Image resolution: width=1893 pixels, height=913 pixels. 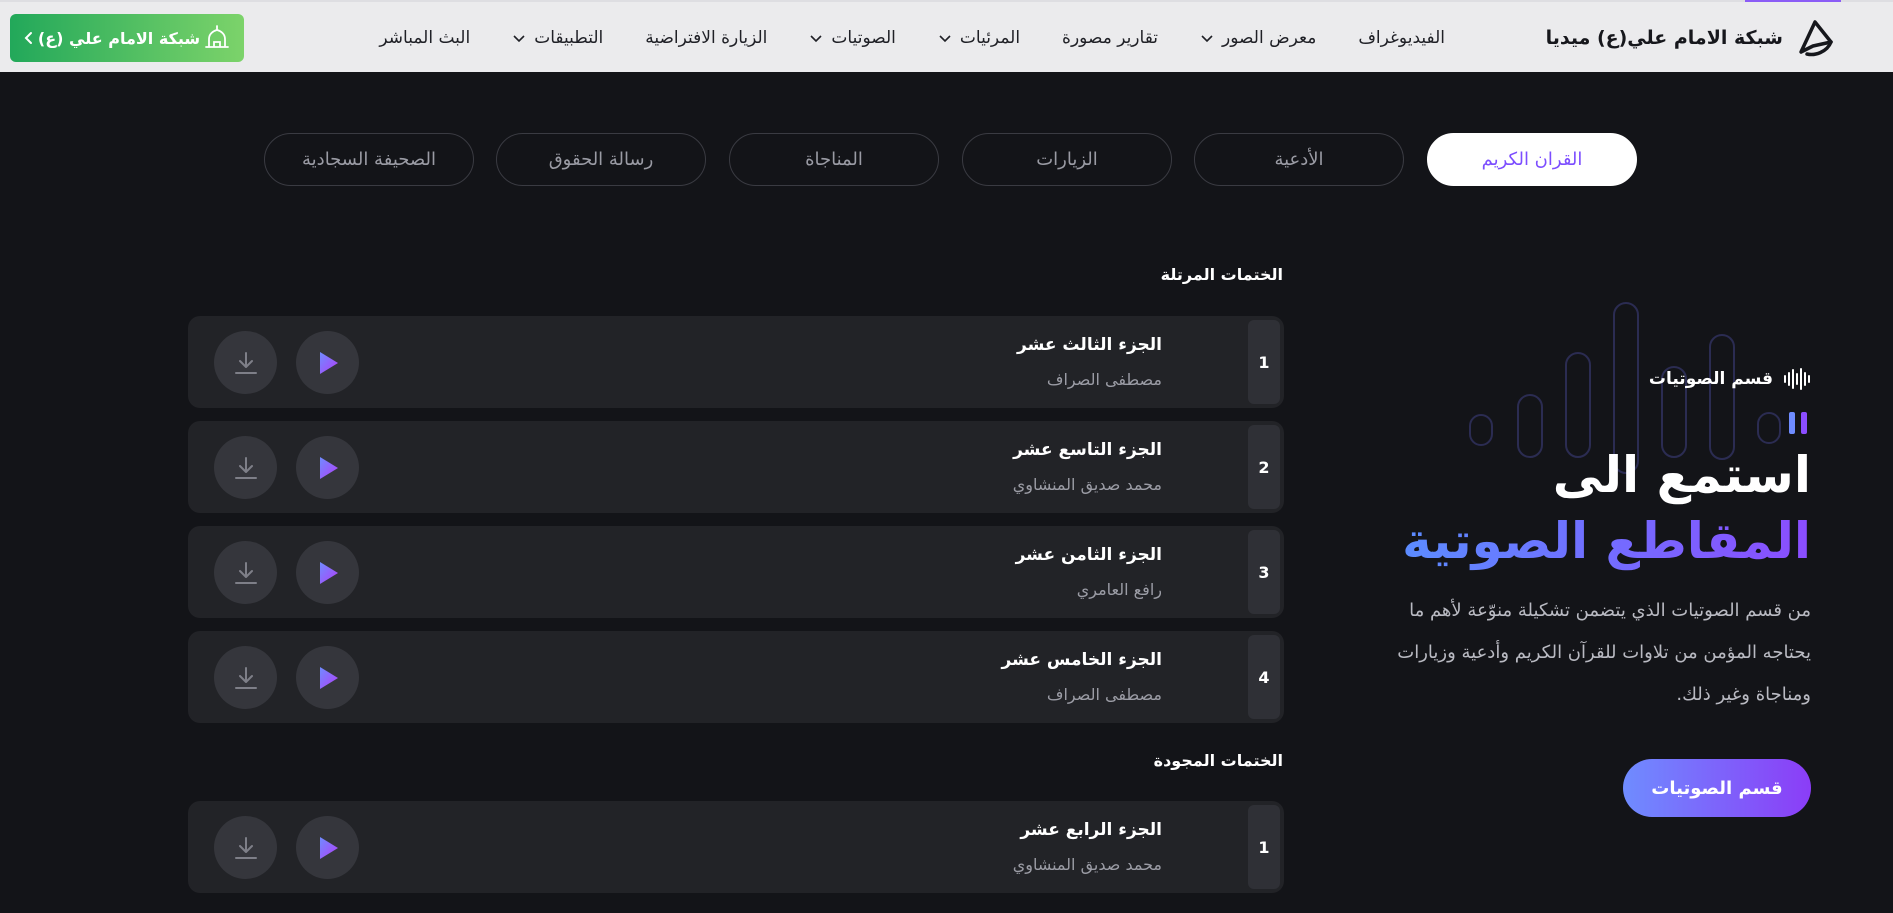 I want to click on track-reciter: رافع العامري, so click(x=1119, y=589).